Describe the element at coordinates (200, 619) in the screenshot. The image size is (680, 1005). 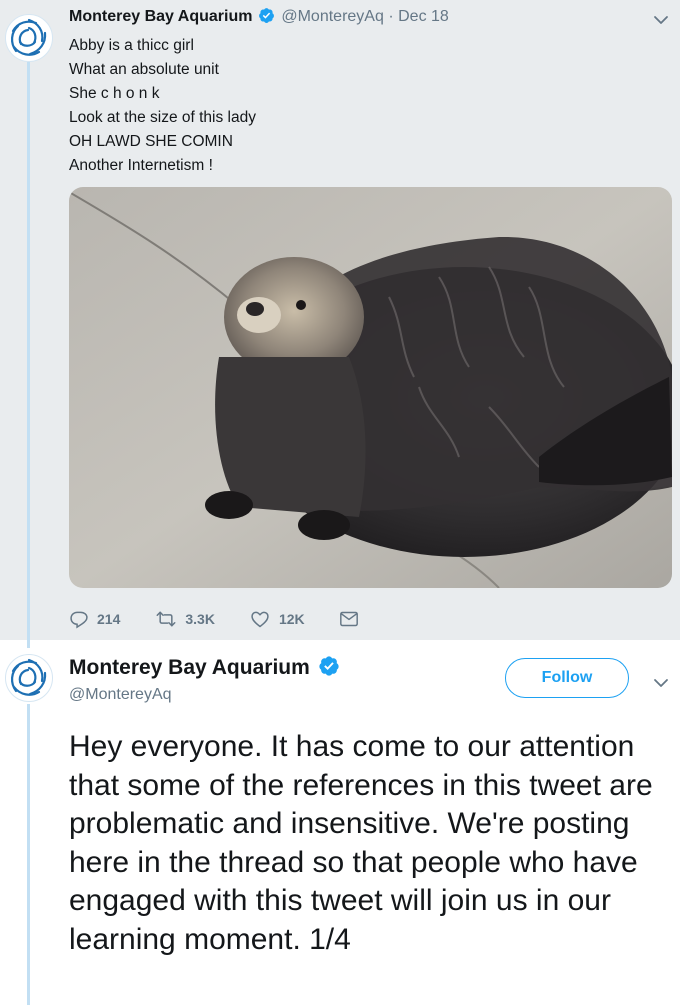
I see `retweet-count: 3.3K` at that location.